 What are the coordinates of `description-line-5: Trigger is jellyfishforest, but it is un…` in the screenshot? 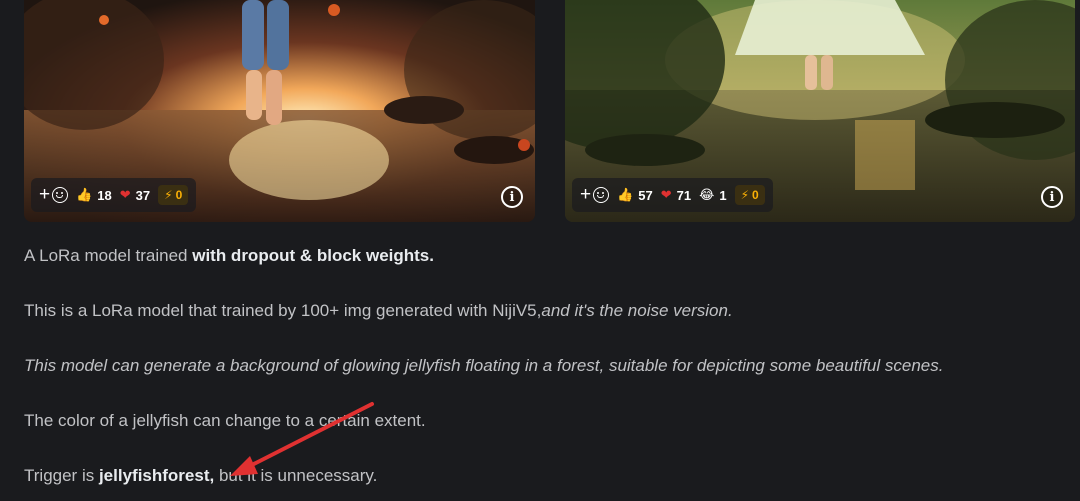 It's located at (201, 475).